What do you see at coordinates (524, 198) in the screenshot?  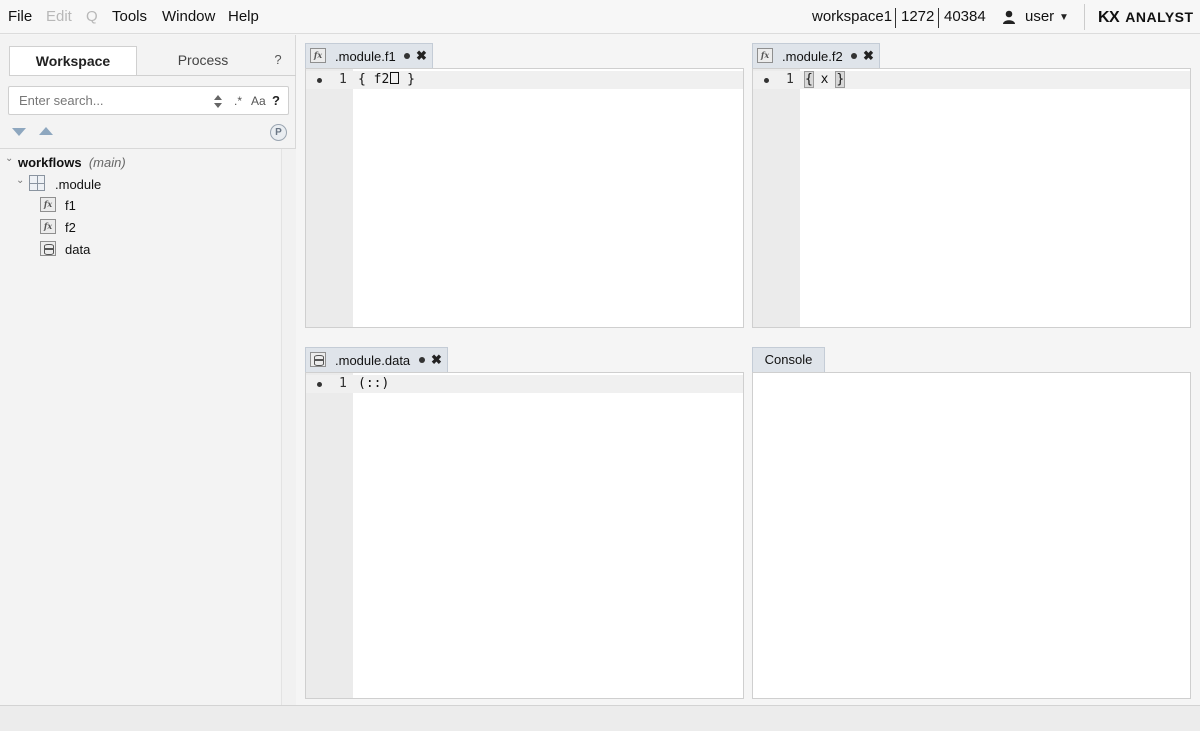 I see `editor-f1: 1 { f2 }` at bounding box center [524, 198].